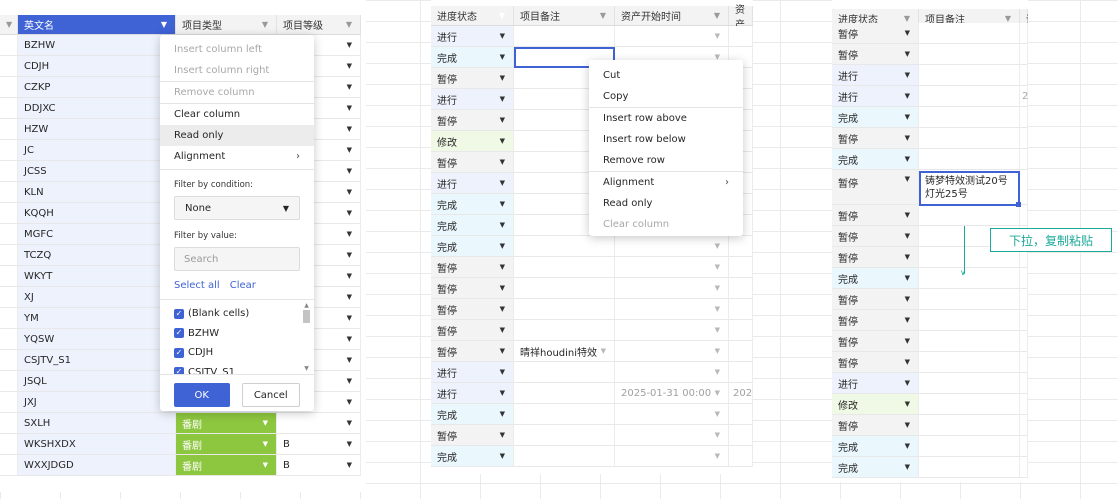  What do you see at coordinates (97, 45) in the screenshot?
I see `name-cell: BZHW` at bounding box center [97, 45].